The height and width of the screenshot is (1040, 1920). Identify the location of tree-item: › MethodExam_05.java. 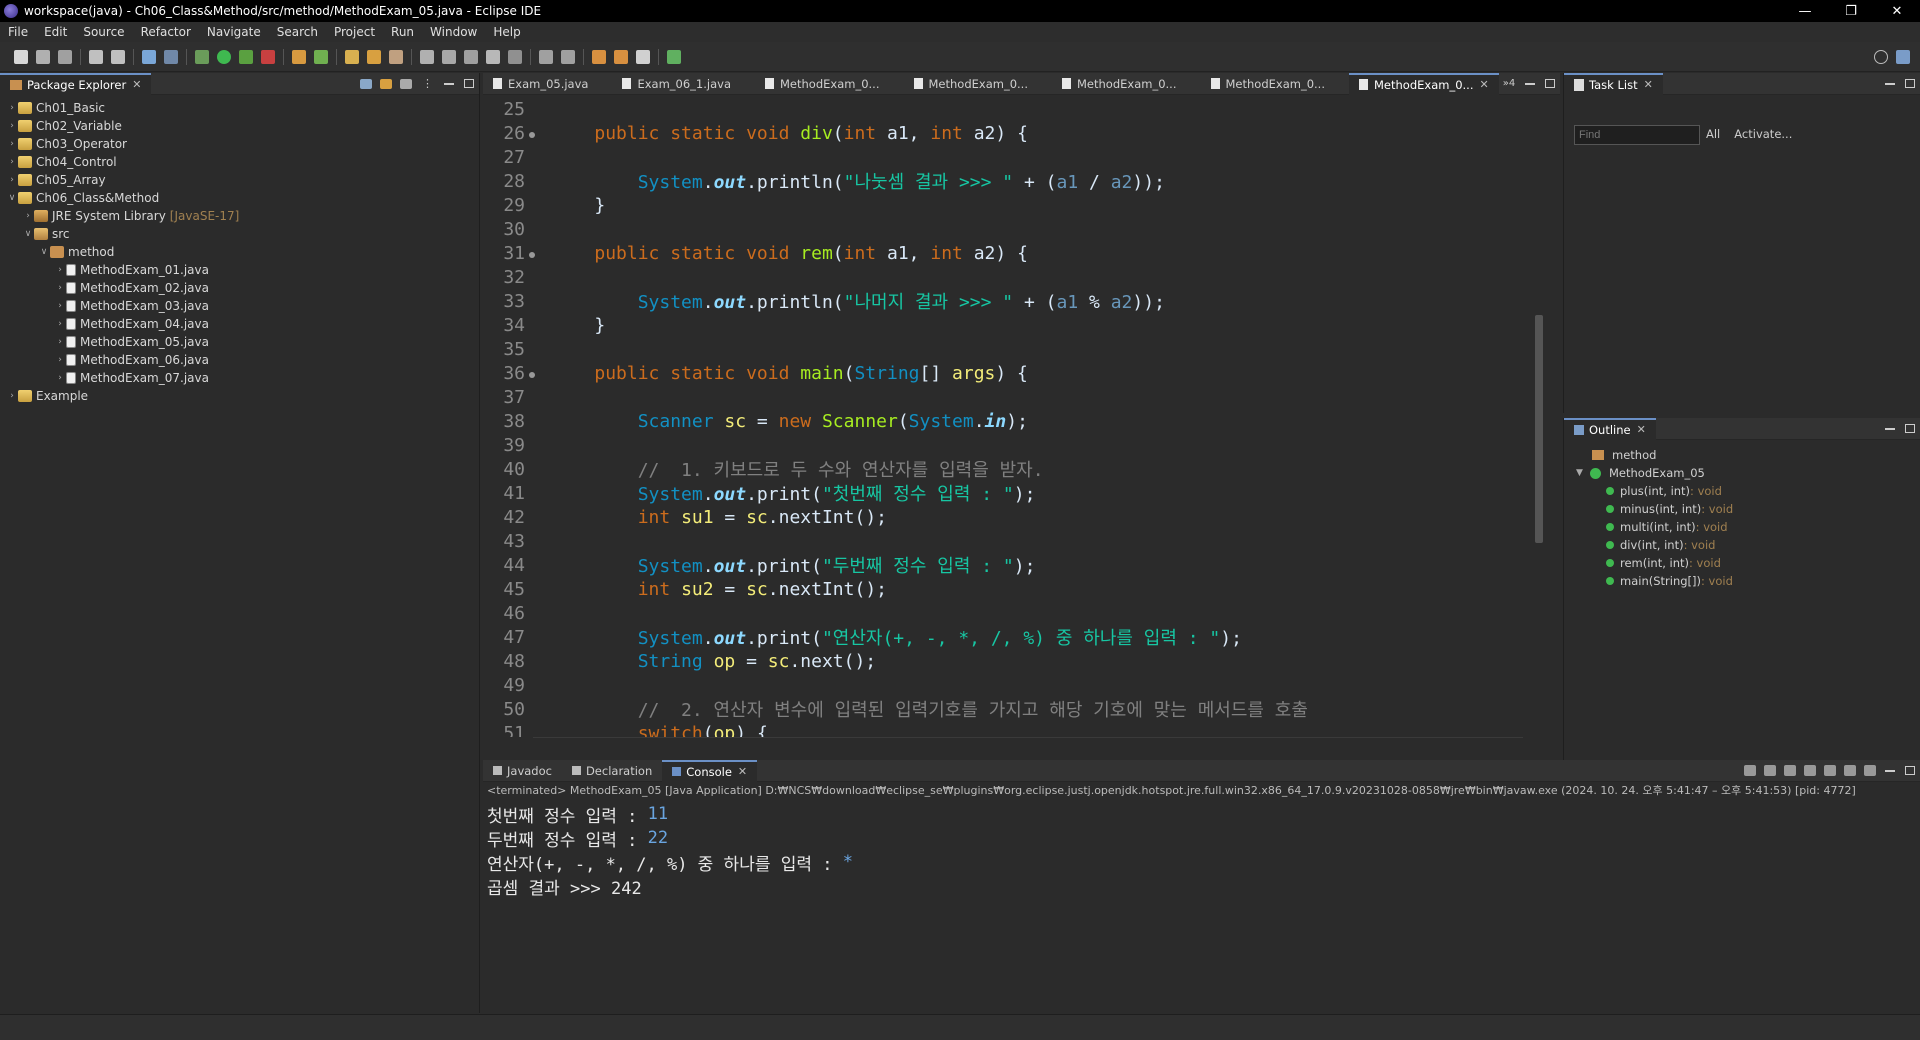
(239, 342).